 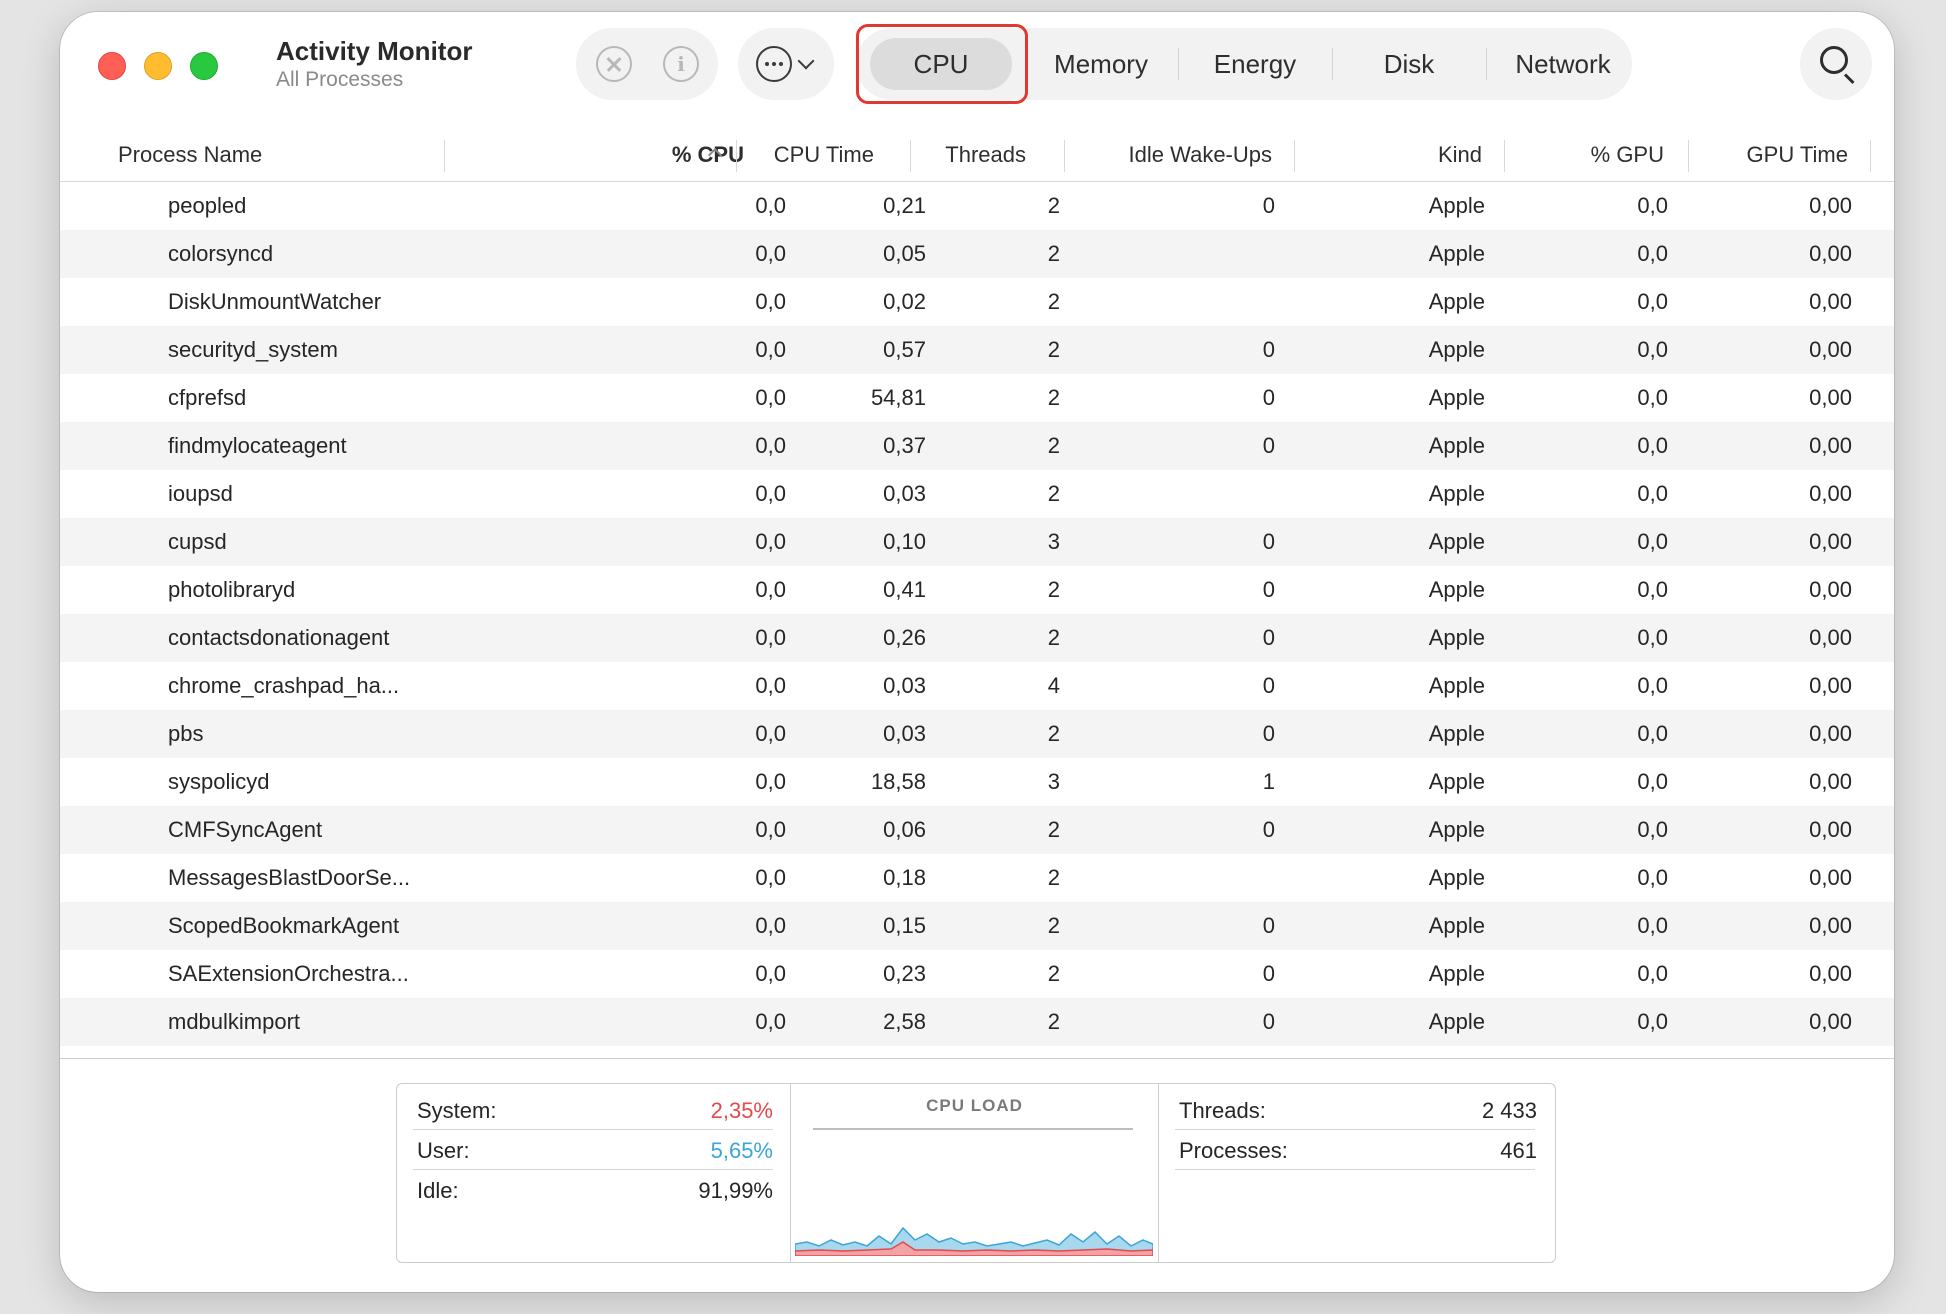 I want to click on tab-cpu: CPU, so click(x=941, y=64).